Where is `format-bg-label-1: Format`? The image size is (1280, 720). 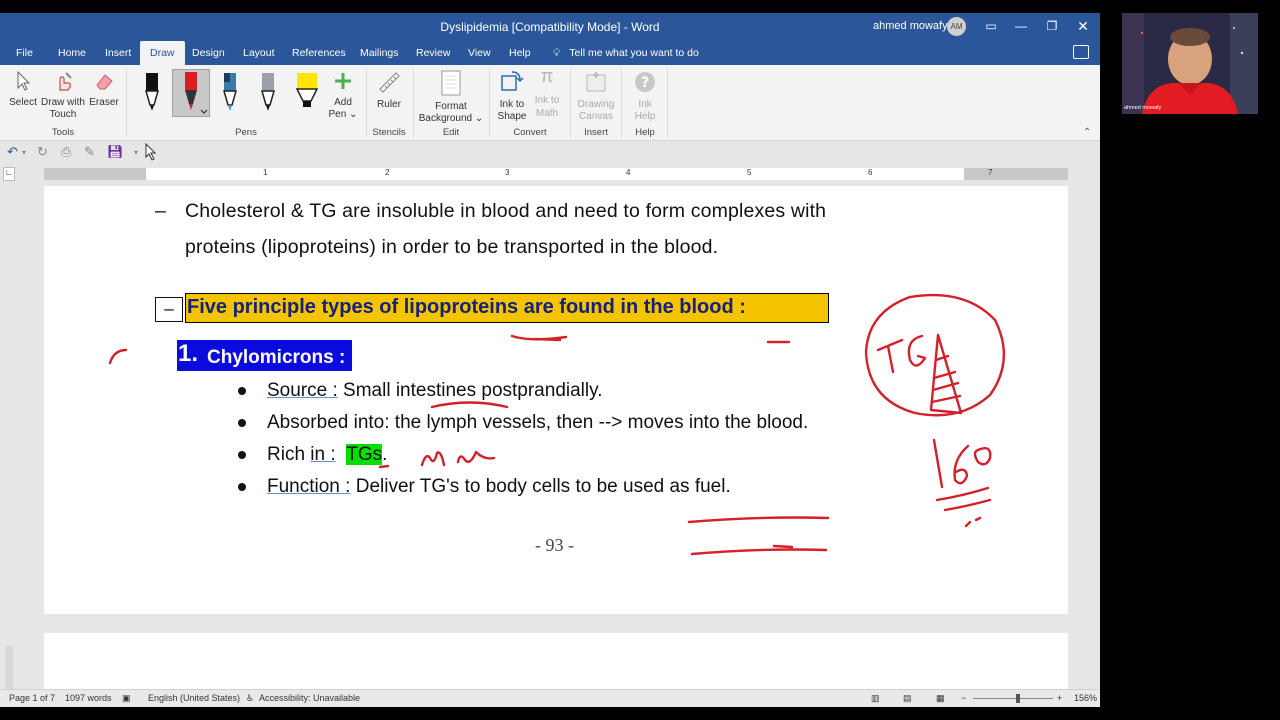 format-bg-label-1: Format is located at coordinates (451, 106).